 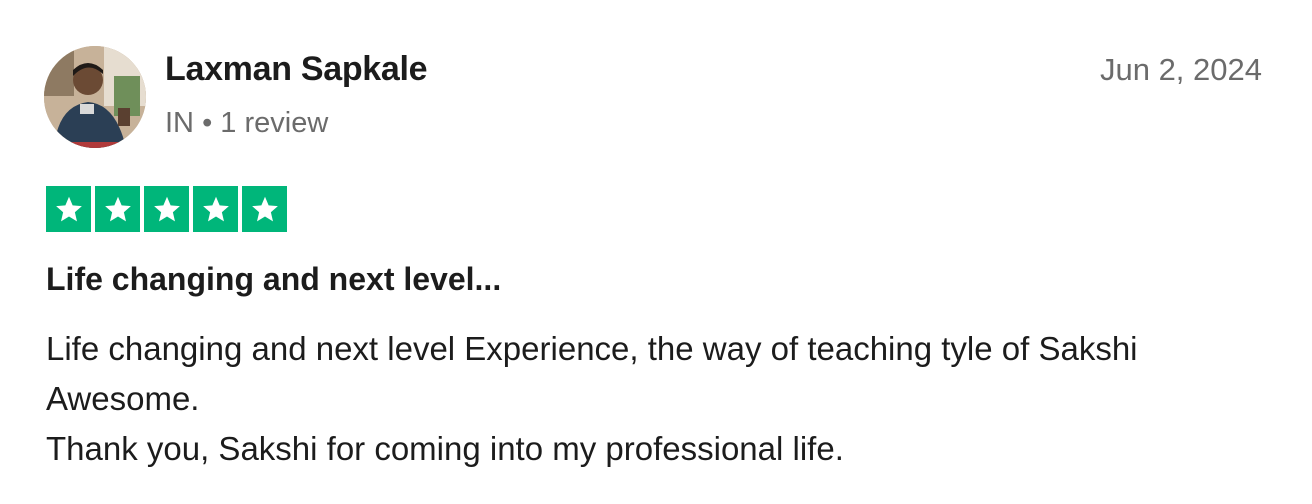 I want to click on avatar, so click(x=95, y=97).